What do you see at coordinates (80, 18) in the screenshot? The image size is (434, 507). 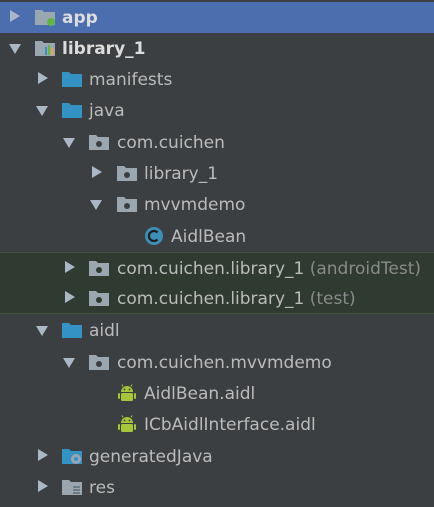 I see `tree-item-label: app` at bounding box center [80, 18].